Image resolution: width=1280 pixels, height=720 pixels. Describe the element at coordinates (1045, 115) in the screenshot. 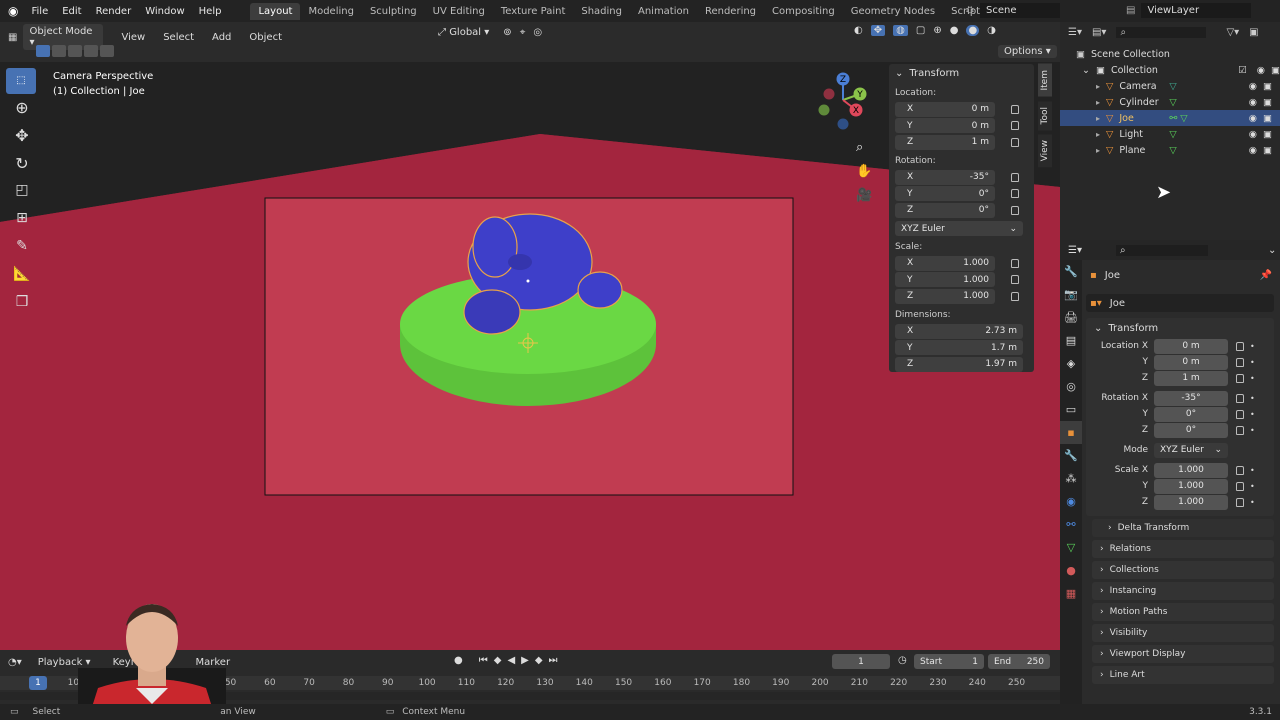

I see `sidebar-tab-tool: Tool` at that location.